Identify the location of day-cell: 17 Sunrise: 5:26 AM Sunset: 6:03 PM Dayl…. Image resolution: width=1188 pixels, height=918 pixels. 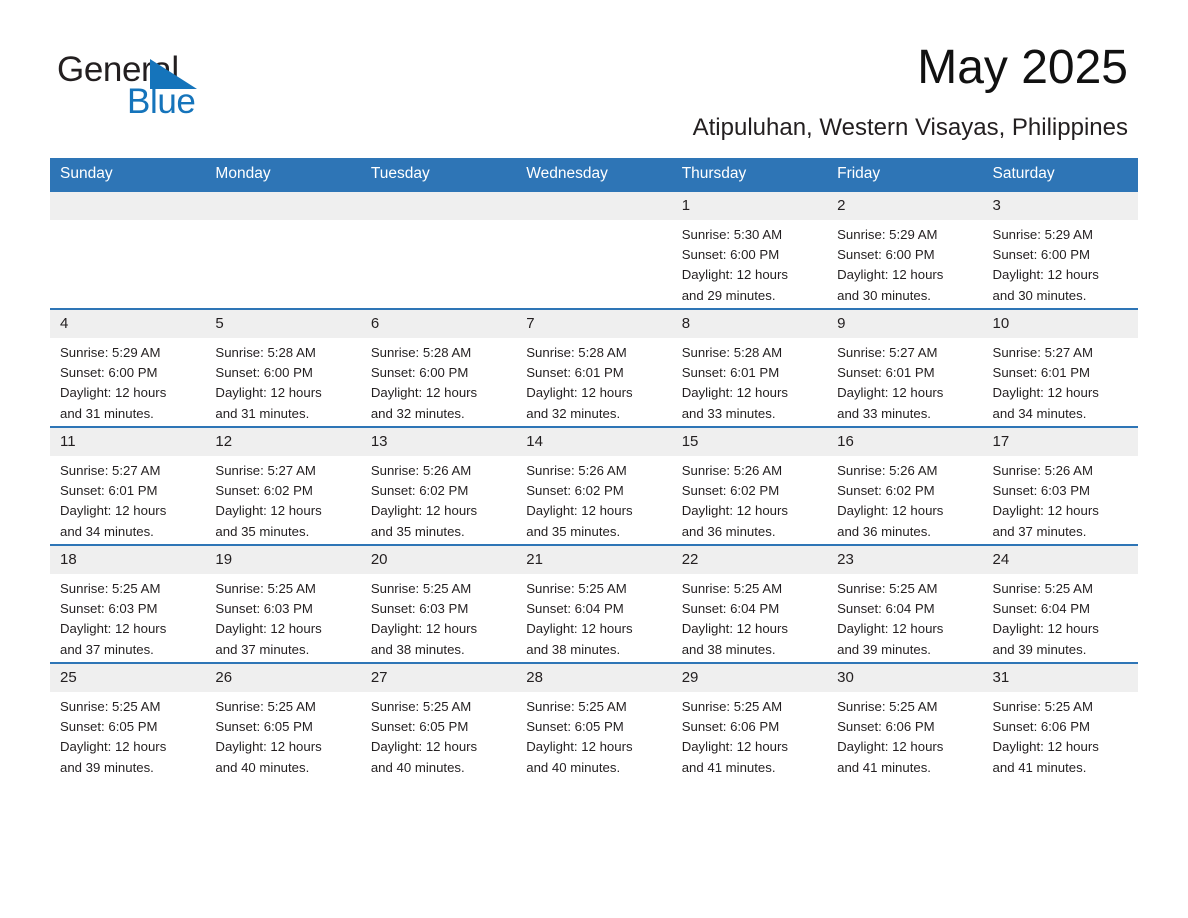
(1060, 485).